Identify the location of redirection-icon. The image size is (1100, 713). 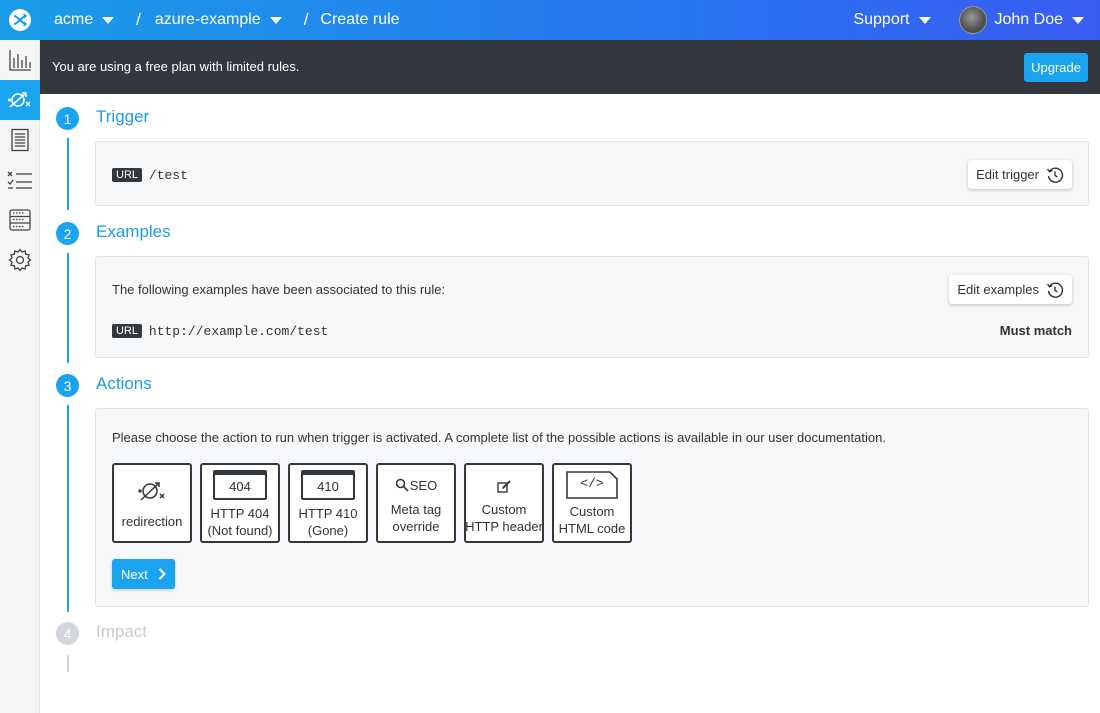
(151, 491).